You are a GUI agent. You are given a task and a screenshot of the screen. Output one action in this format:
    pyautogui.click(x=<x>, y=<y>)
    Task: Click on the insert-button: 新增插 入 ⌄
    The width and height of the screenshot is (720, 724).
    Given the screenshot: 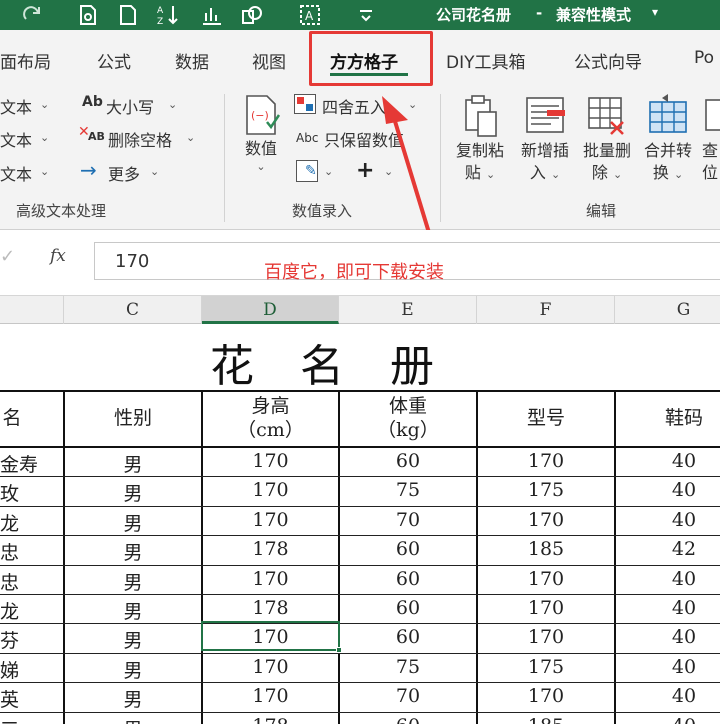 What is the action you would take?
    pyautogui.click(x=545, y=139)
    